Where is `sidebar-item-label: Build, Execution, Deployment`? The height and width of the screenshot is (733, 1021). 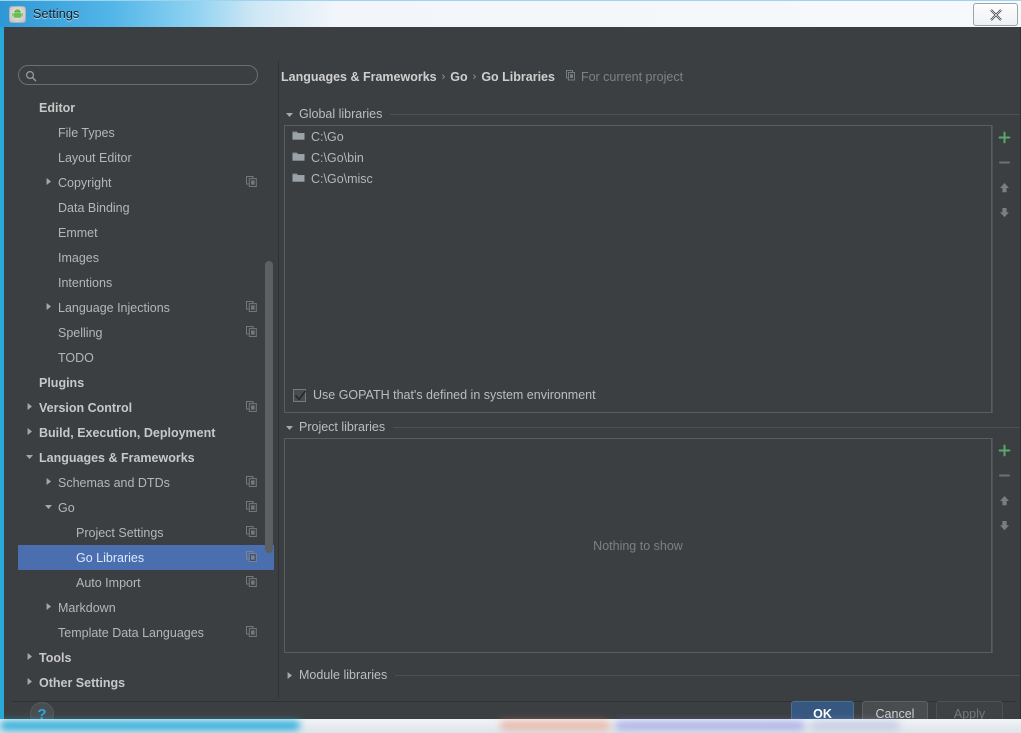
sidebar-item-label: Build, Execution, Deployment is located at coordinates (127, 432).